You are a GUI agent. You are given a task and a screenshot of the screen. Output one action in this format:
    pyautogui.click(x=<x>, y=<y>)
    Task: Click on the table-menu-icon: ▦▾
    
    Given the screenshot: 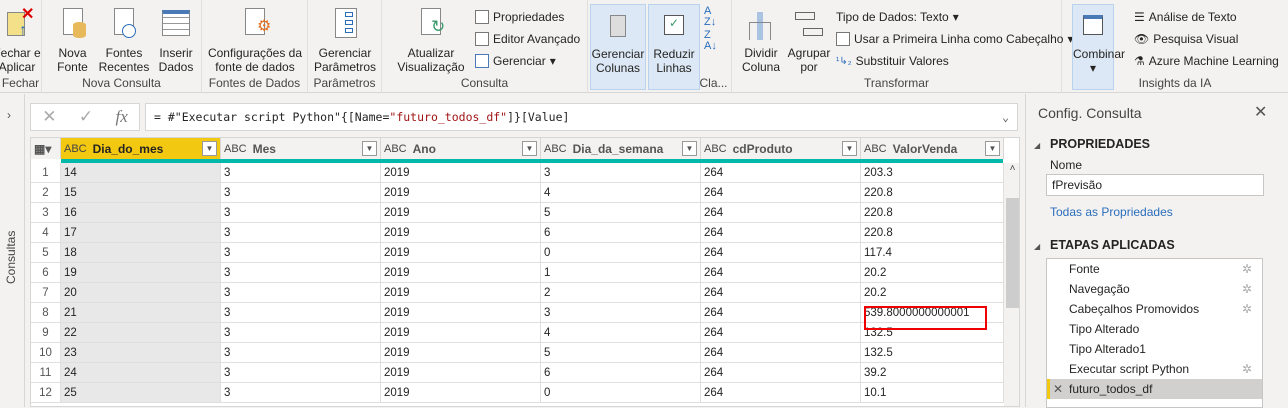 What is the action you would take?
    pyautogui.click(x=46, y=148)
    